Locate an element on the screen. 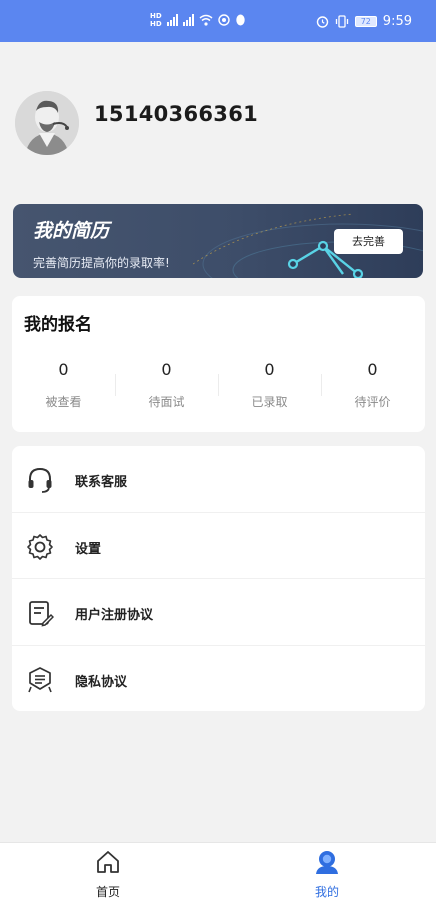  hd-bottom-label: HD is located at coordinates (156, 24).